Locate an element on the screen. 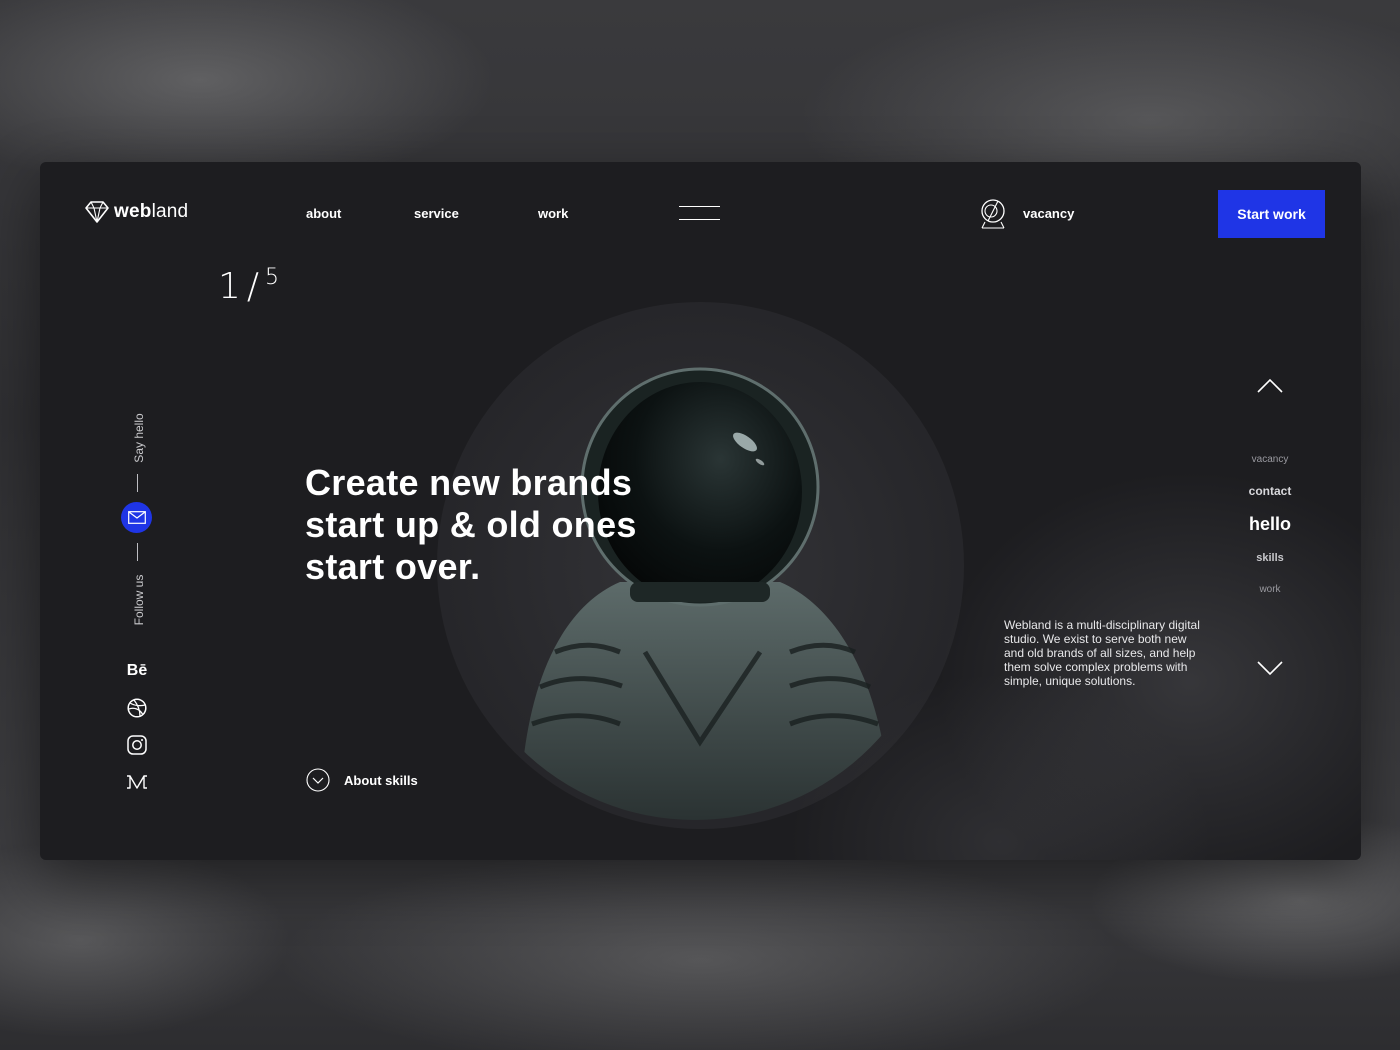 This screenshot has width=1400, height=1050. say-hello: Say hello is located at coordinates (139, 438).